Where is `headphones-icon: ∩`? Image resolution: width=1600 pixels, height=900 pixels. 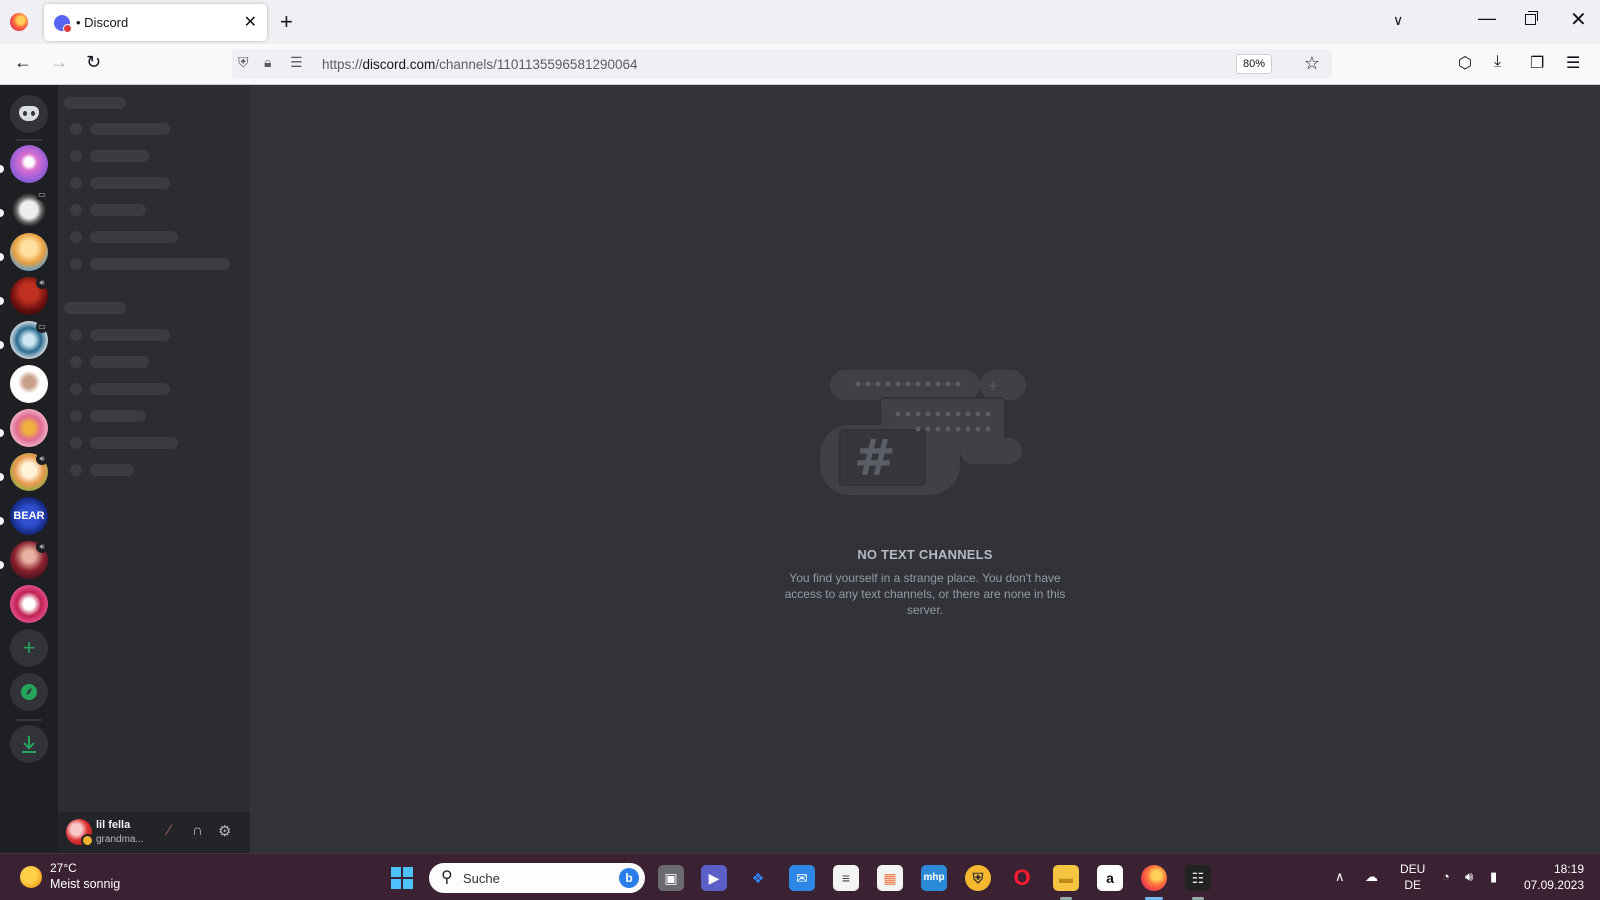
headphones-icon: ∩ is located at coordinates (197, 830).